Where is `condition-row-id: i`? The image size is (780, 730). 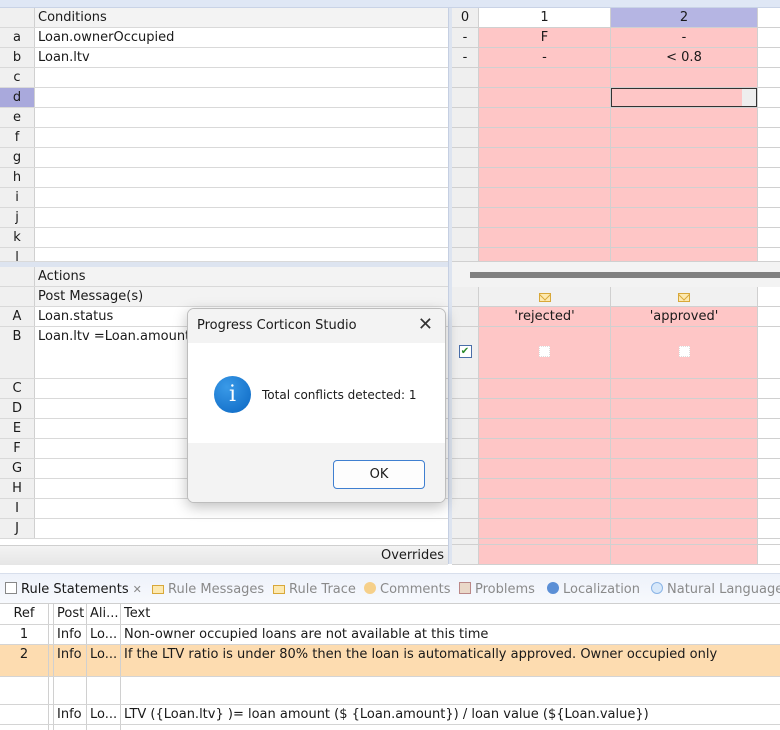
condition-row-id: i is located at coordinates (17, 197).